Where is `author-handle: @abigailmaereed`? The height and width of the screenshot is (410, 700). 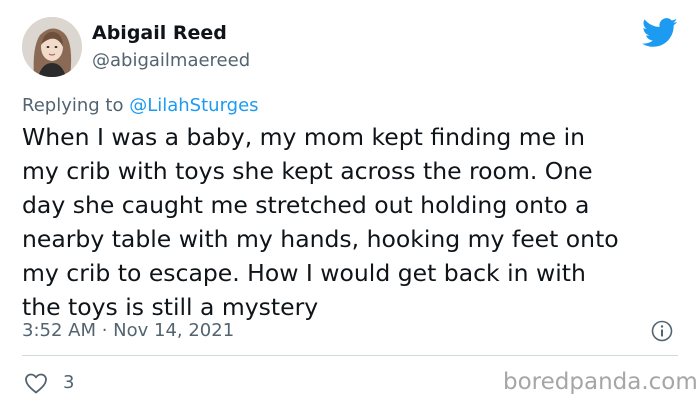 author-handle: @abigailmaereed is located at coordinates (171, 60).